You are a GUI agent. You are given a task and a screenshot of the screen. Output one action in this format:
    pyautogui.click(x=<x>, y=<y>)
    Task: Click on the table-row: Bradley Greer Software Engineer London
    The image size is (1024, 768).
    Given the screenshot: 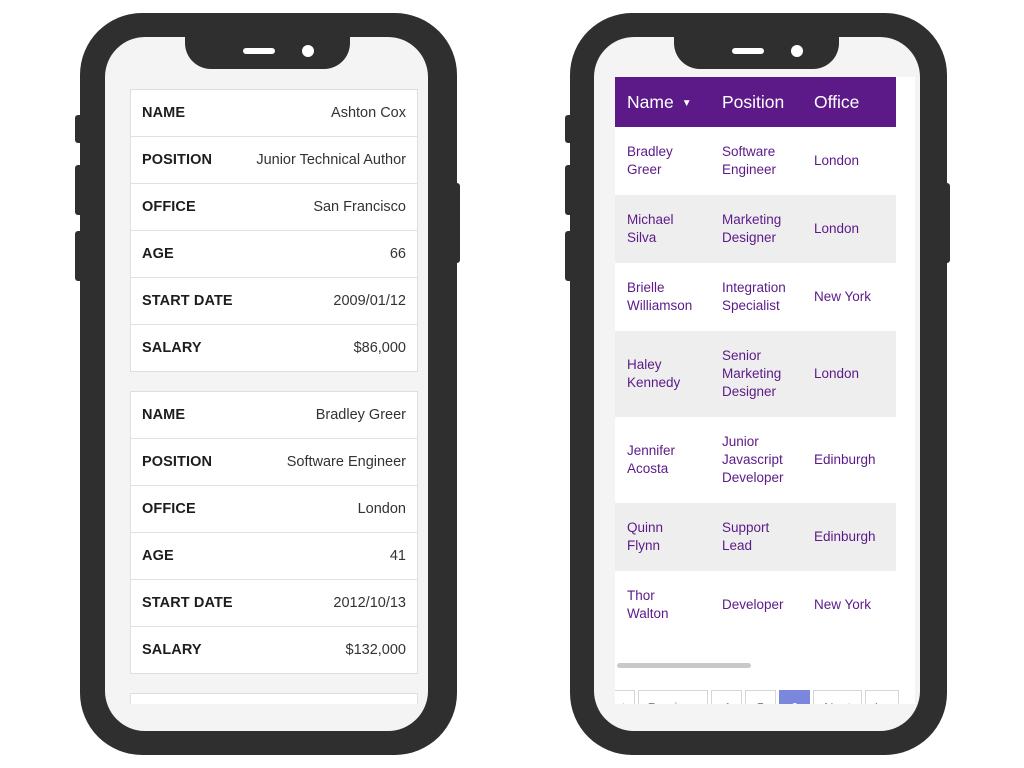 What is the action you would take?
    pyautogui.click(x=755, y=161)
    